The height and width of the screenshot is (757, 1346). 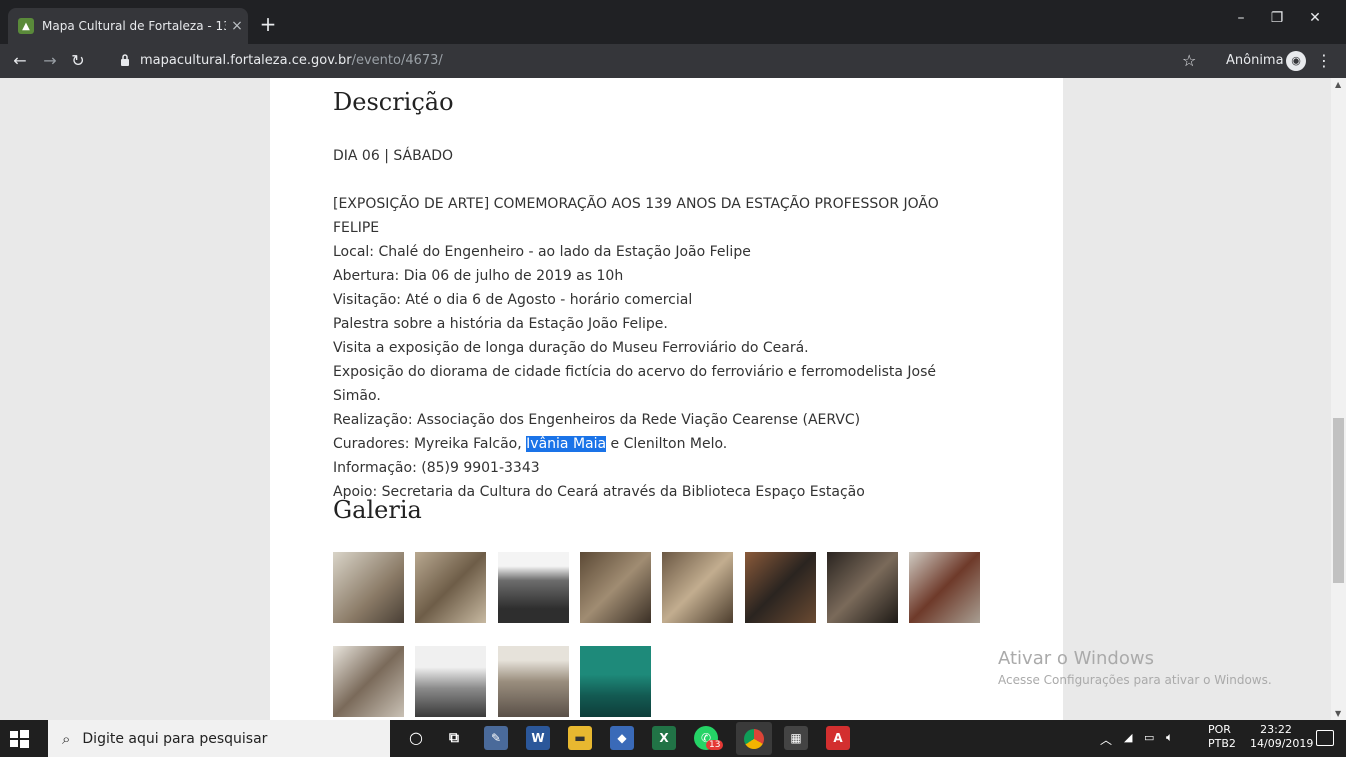 What do you see at coordinates (1276, 729) in the screenshot?
I see `clock-time: 23:22` at bounding box center [1276, 729].